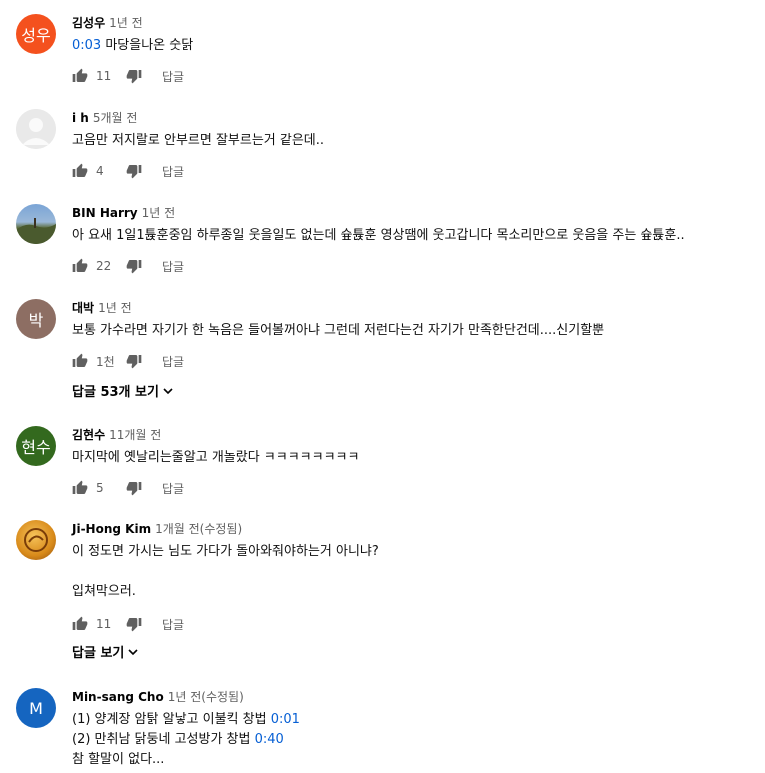 Image resolution: width=765 pixels, height=773 pixels. I want to click on comment-header: 김현수 11개월 전, so click(116, 434).